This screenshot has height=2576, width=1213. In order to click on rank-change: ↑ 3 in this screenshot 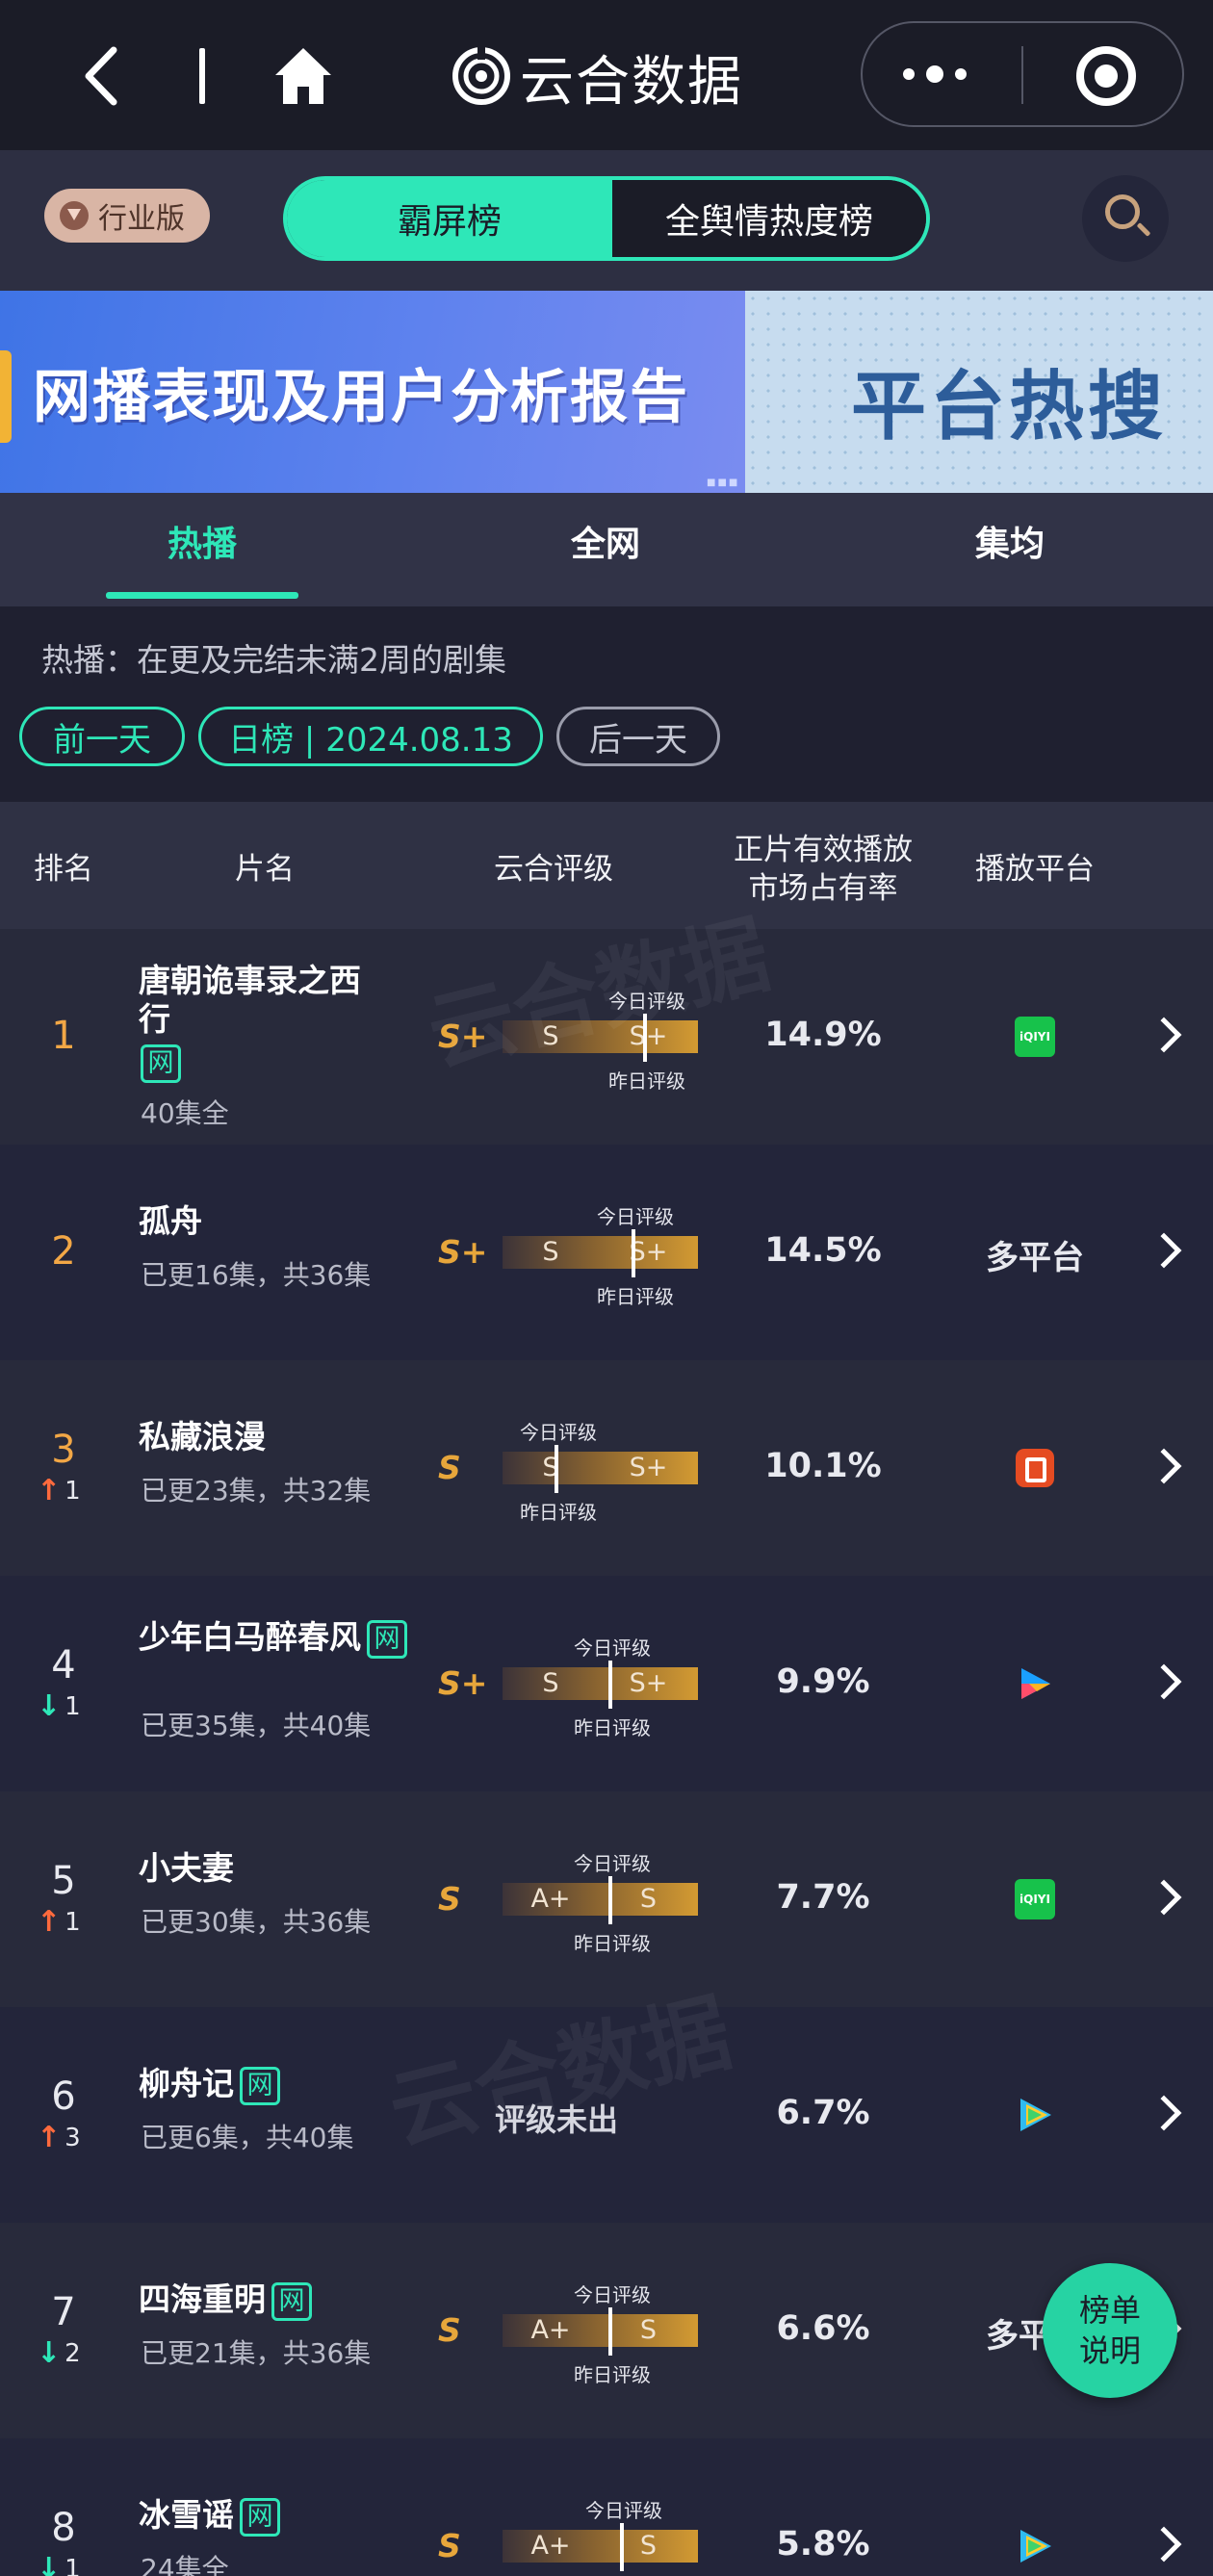, I will do `click(65, 2137)`.